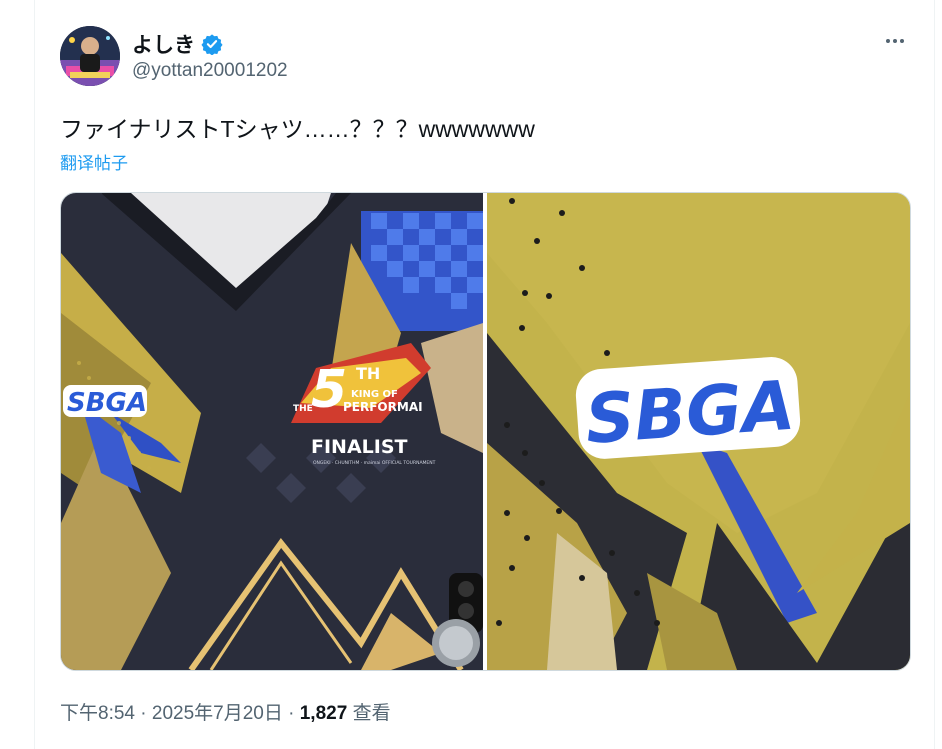 The height and width of the screenshot is (749, 942). I want to click on more-options-button, so click(895, 41).